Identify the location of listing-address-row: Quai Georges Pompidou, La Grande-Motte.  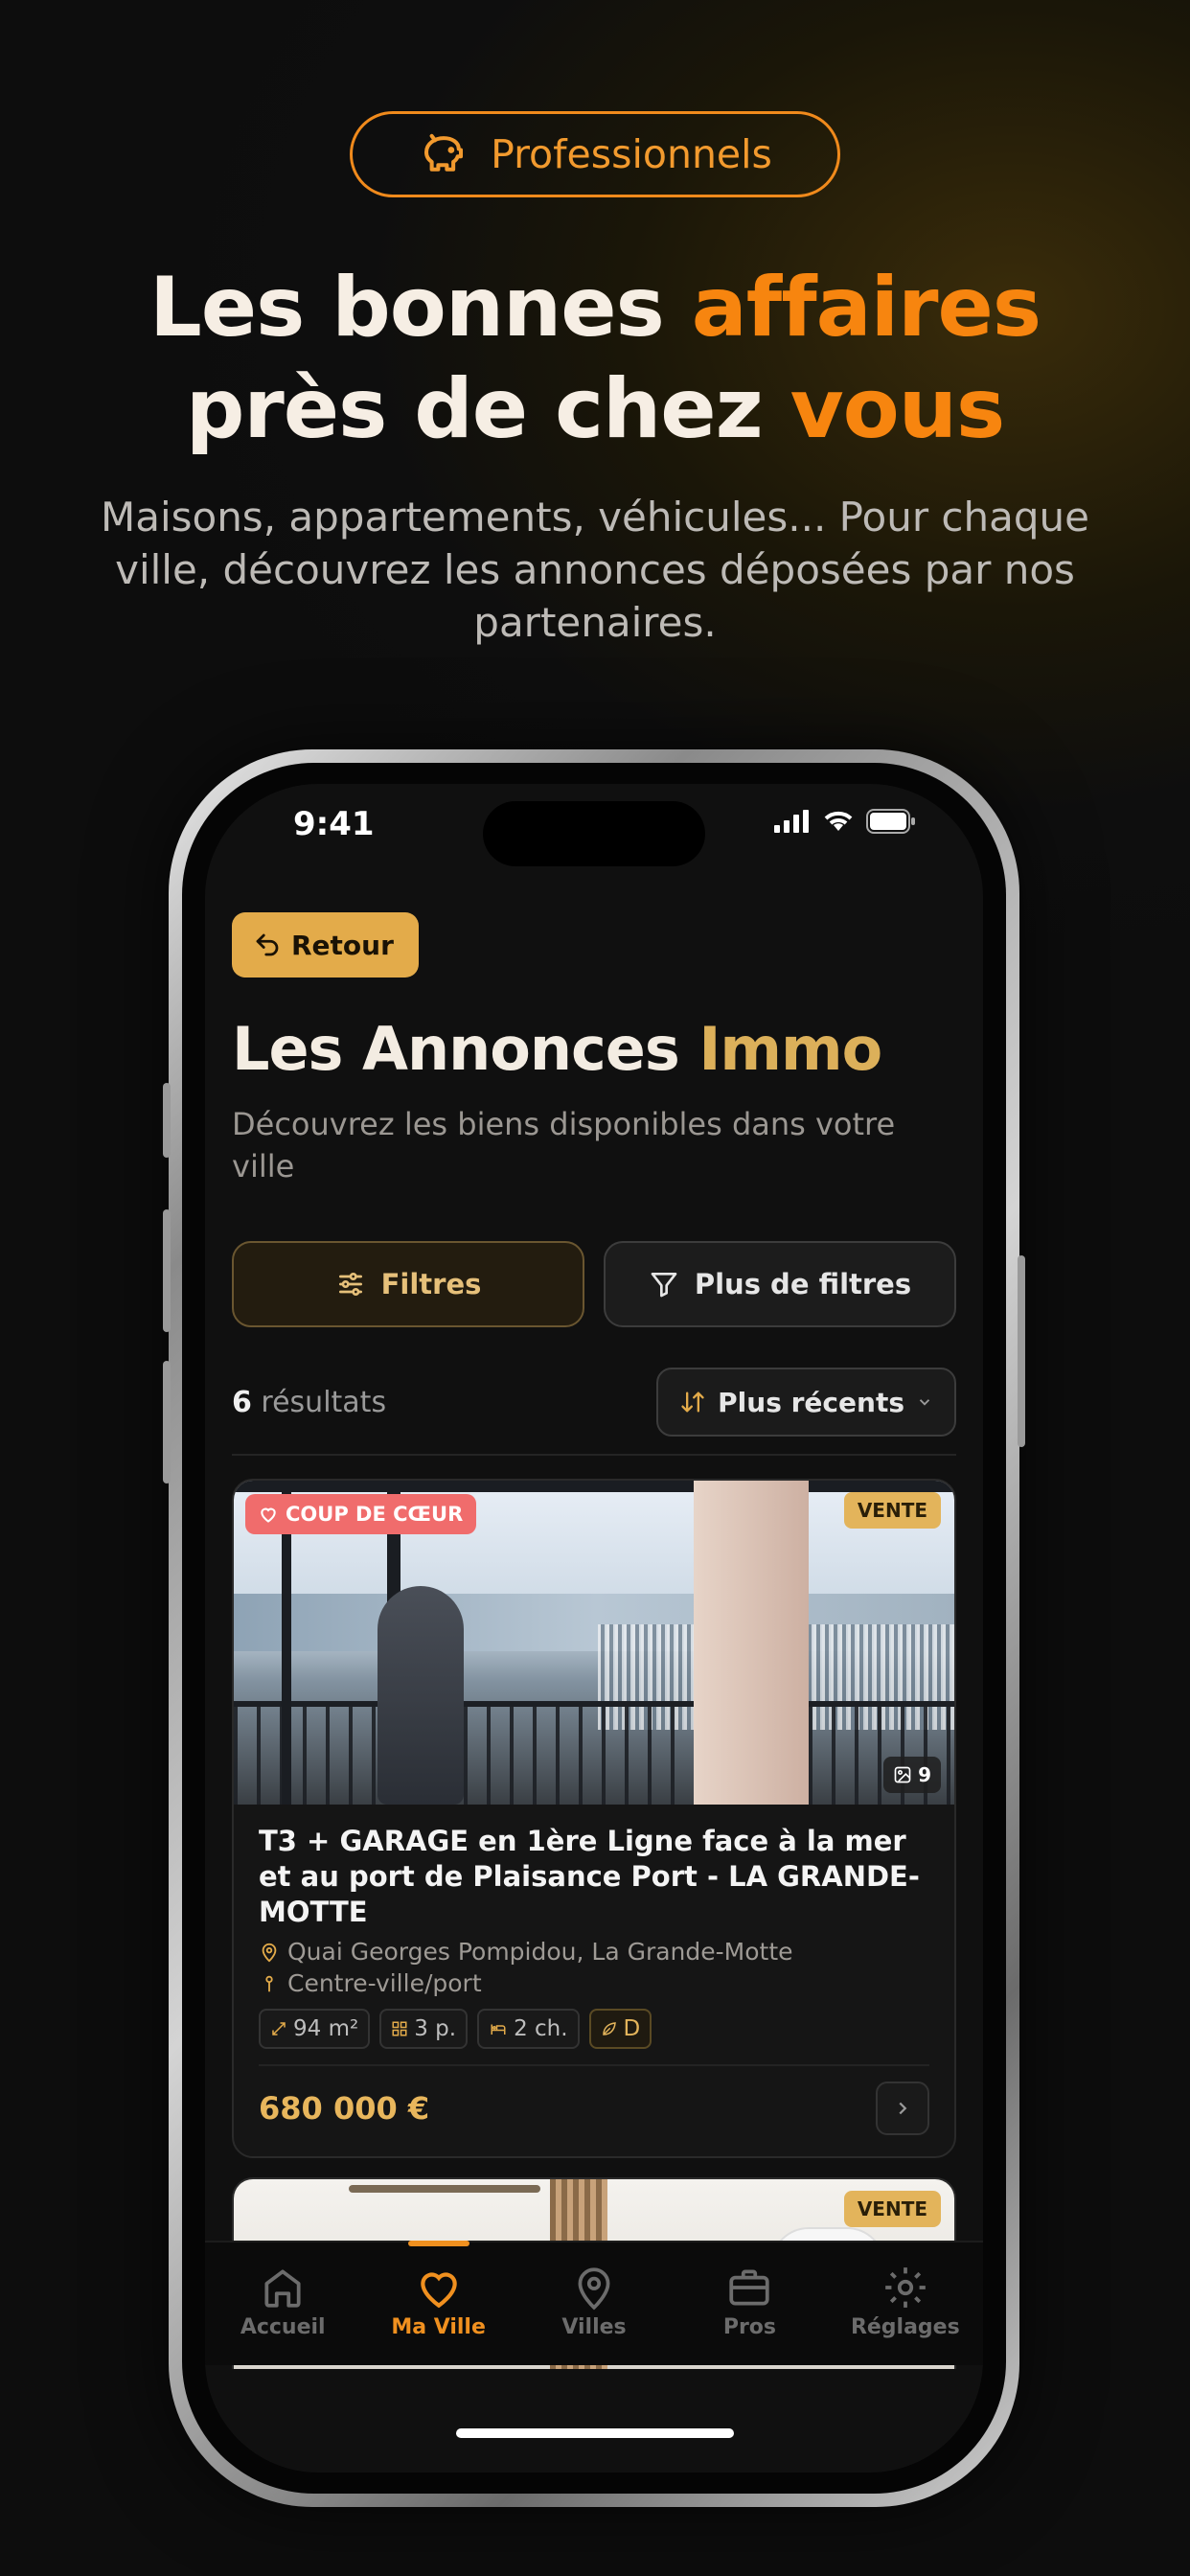
(594, 1952).